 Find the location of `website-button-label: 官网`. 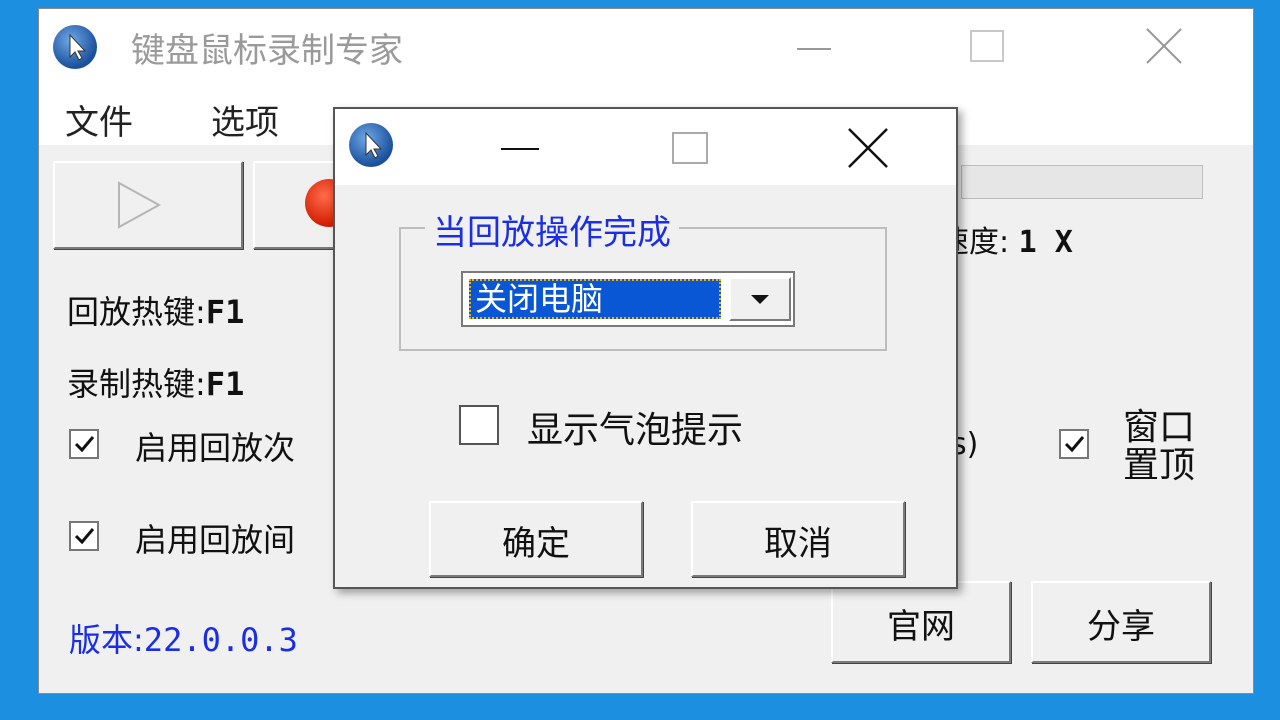

website-button-label: 官网 is located at coordinates (921, 627).